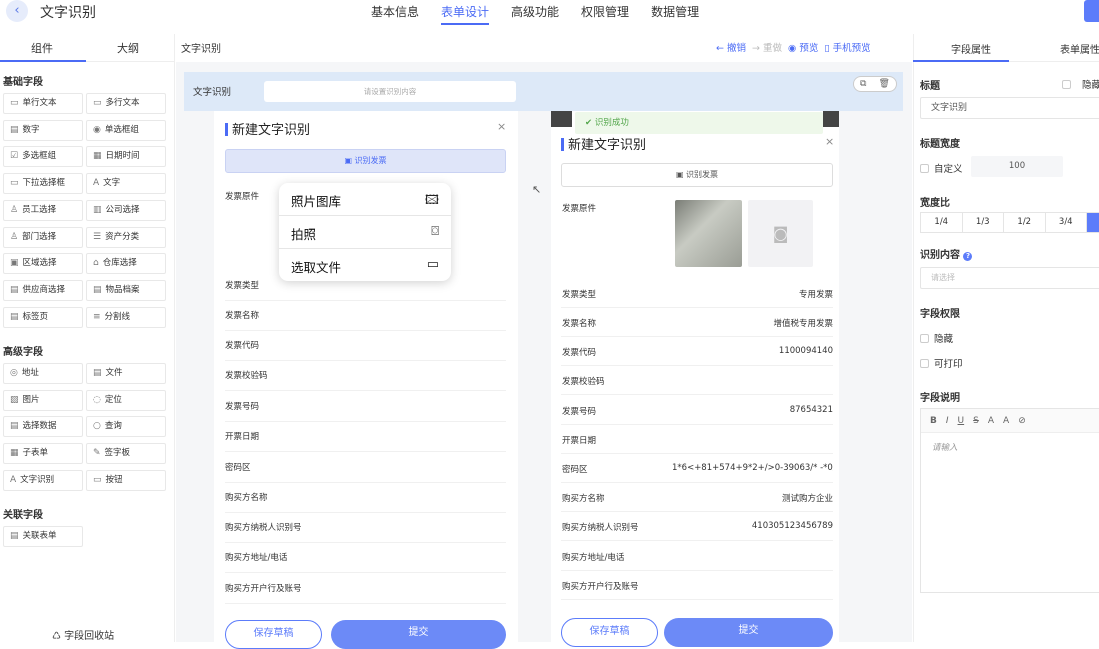 The image size is (1099, 649). I want to click on basic-field-8: ♙ 员工选择, so click(43, 210).